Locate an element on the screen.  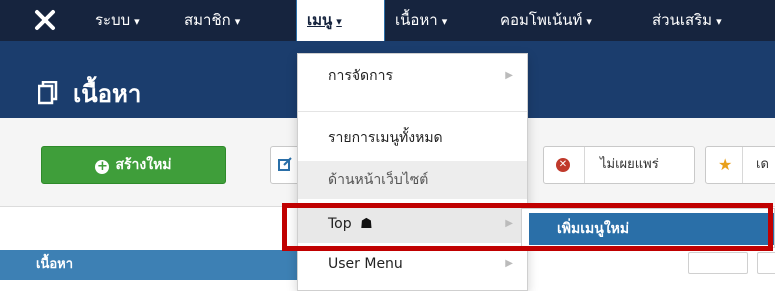
nav-item-label: ส่วนเสริม is located at coordinates (682, 20).